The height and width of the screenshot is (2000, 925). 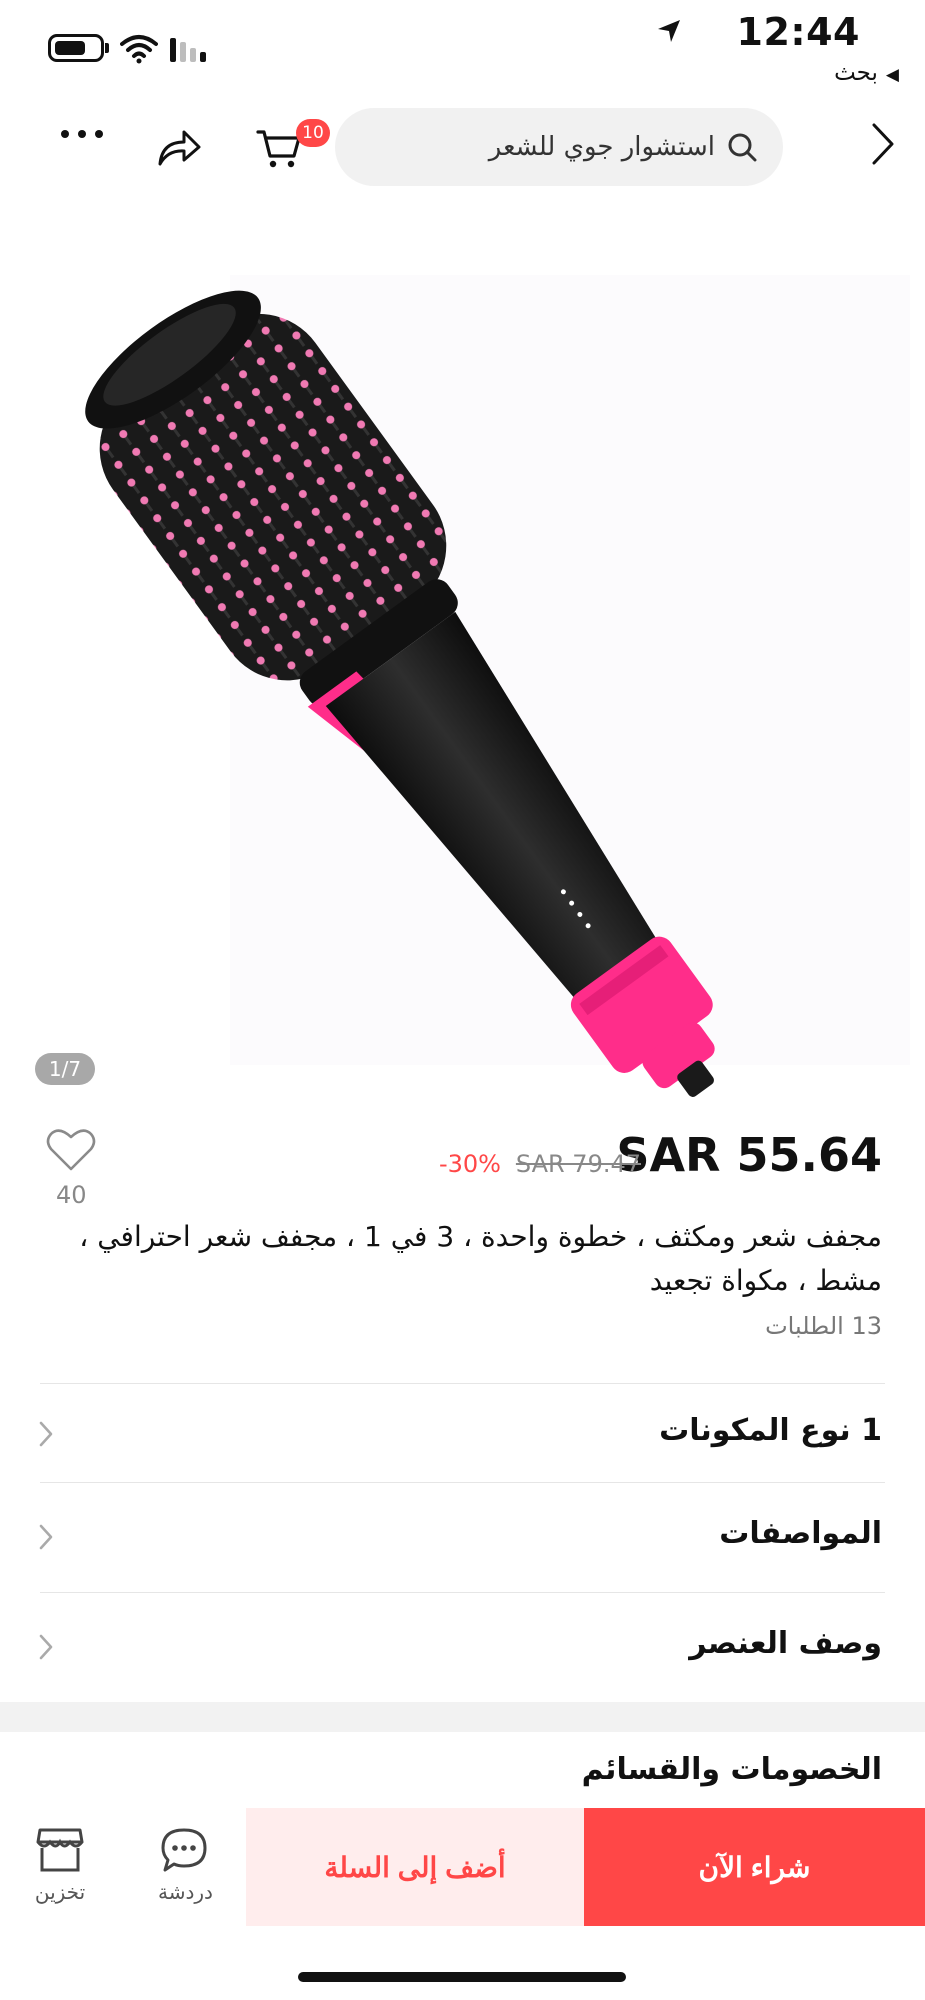 I want to click on search-input: استشوار جوي للشعر, so click(x=559, y=147).